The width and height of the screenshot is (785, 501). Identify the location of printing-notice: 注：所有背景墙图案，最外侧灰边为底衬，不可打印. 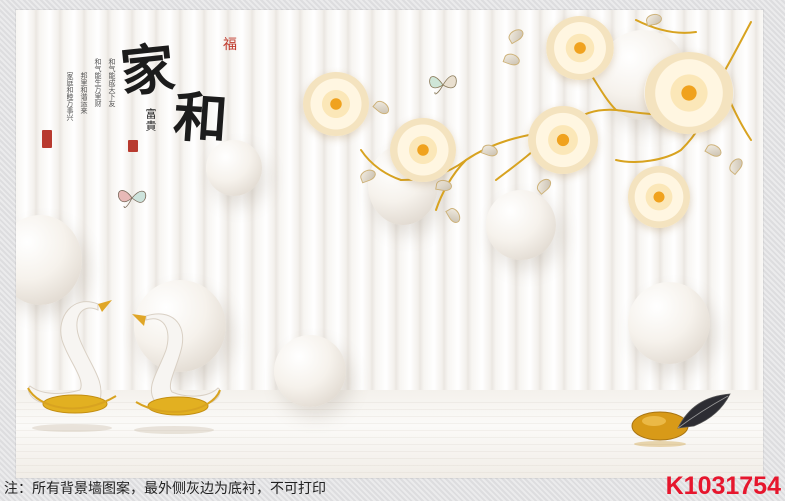
(165, 489).